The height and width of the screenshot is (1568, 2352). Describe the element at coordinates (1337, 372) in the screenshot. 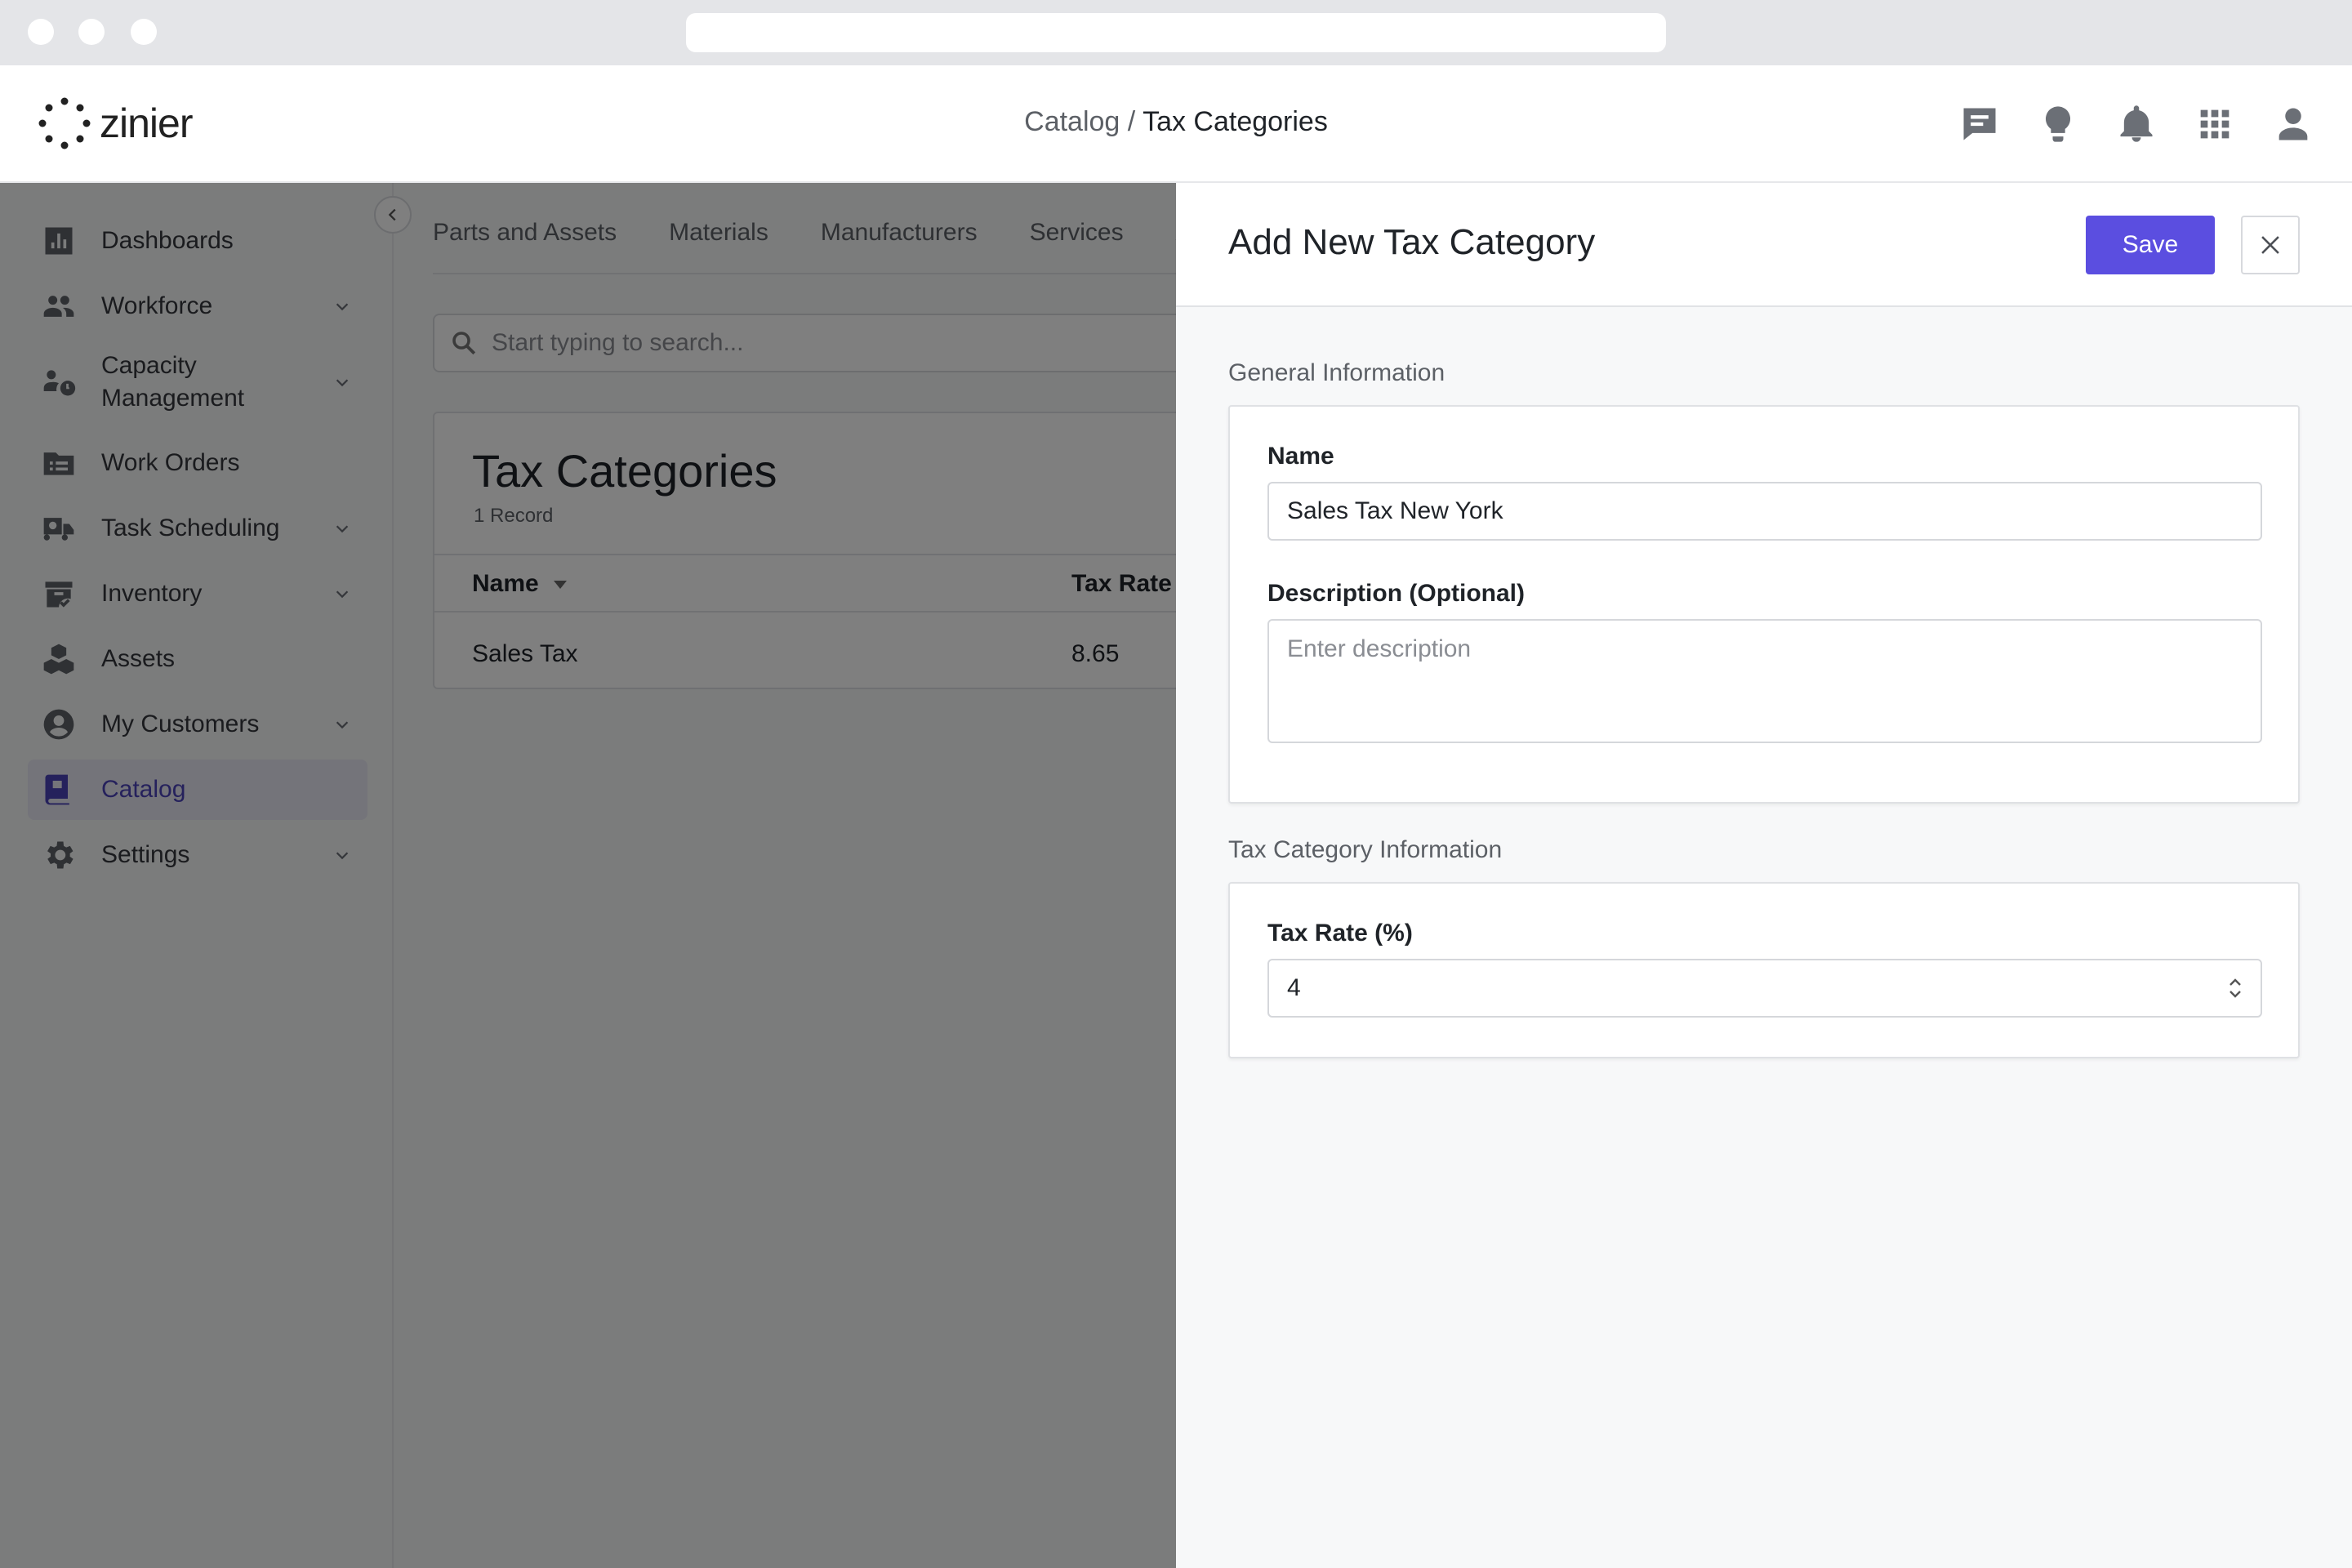

I see `section-title-general: General Information` at that location.